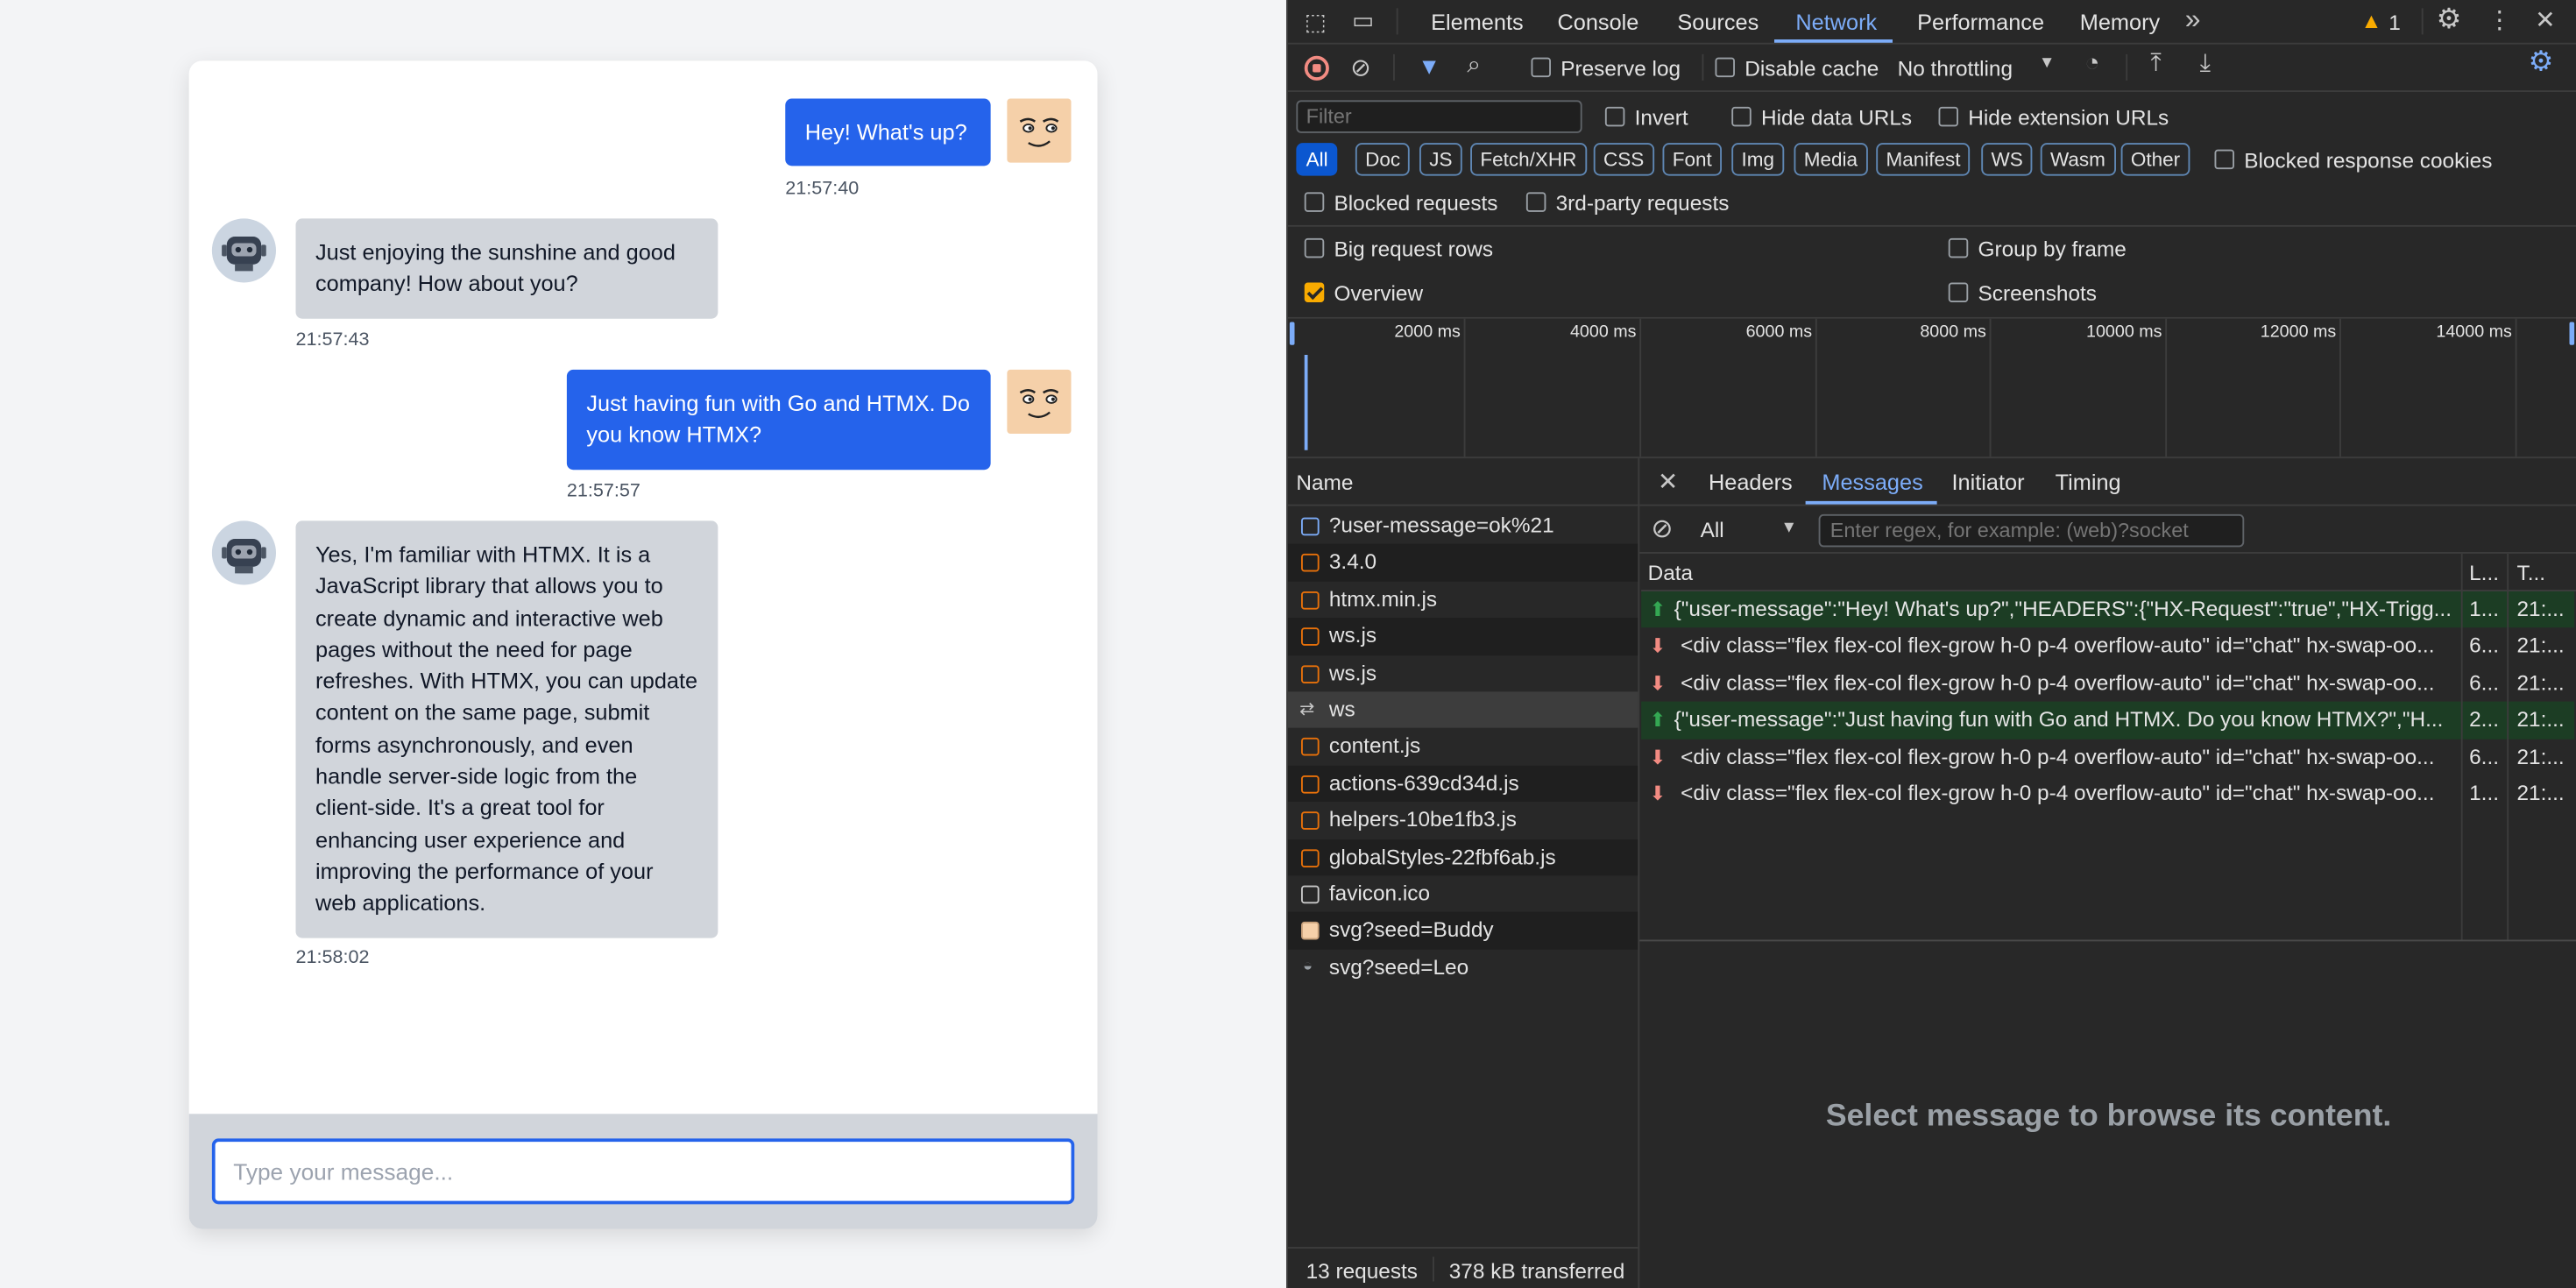  I want to click on filter-input, so click(1439, 116).